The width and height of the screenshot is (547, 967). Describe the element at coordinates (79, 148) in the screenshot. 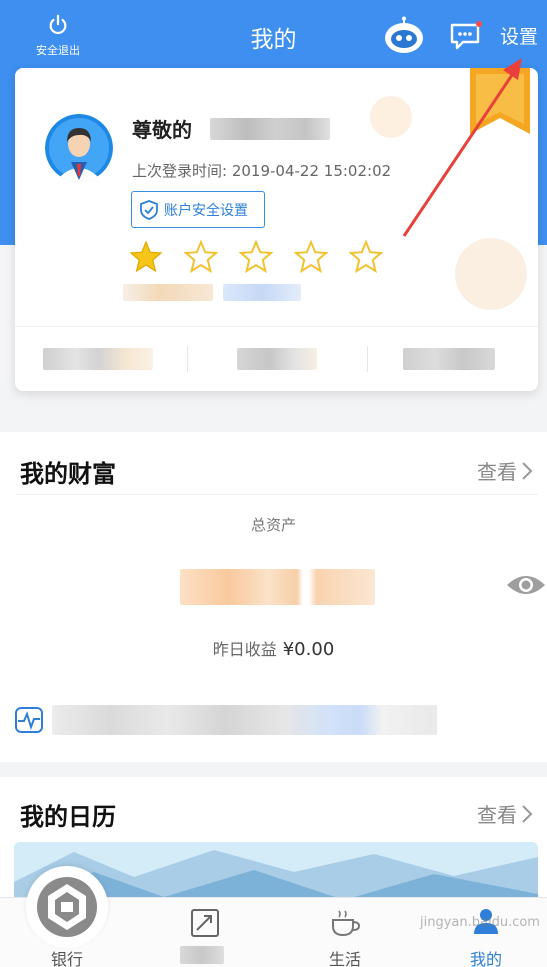

I see `avatar` at that location.